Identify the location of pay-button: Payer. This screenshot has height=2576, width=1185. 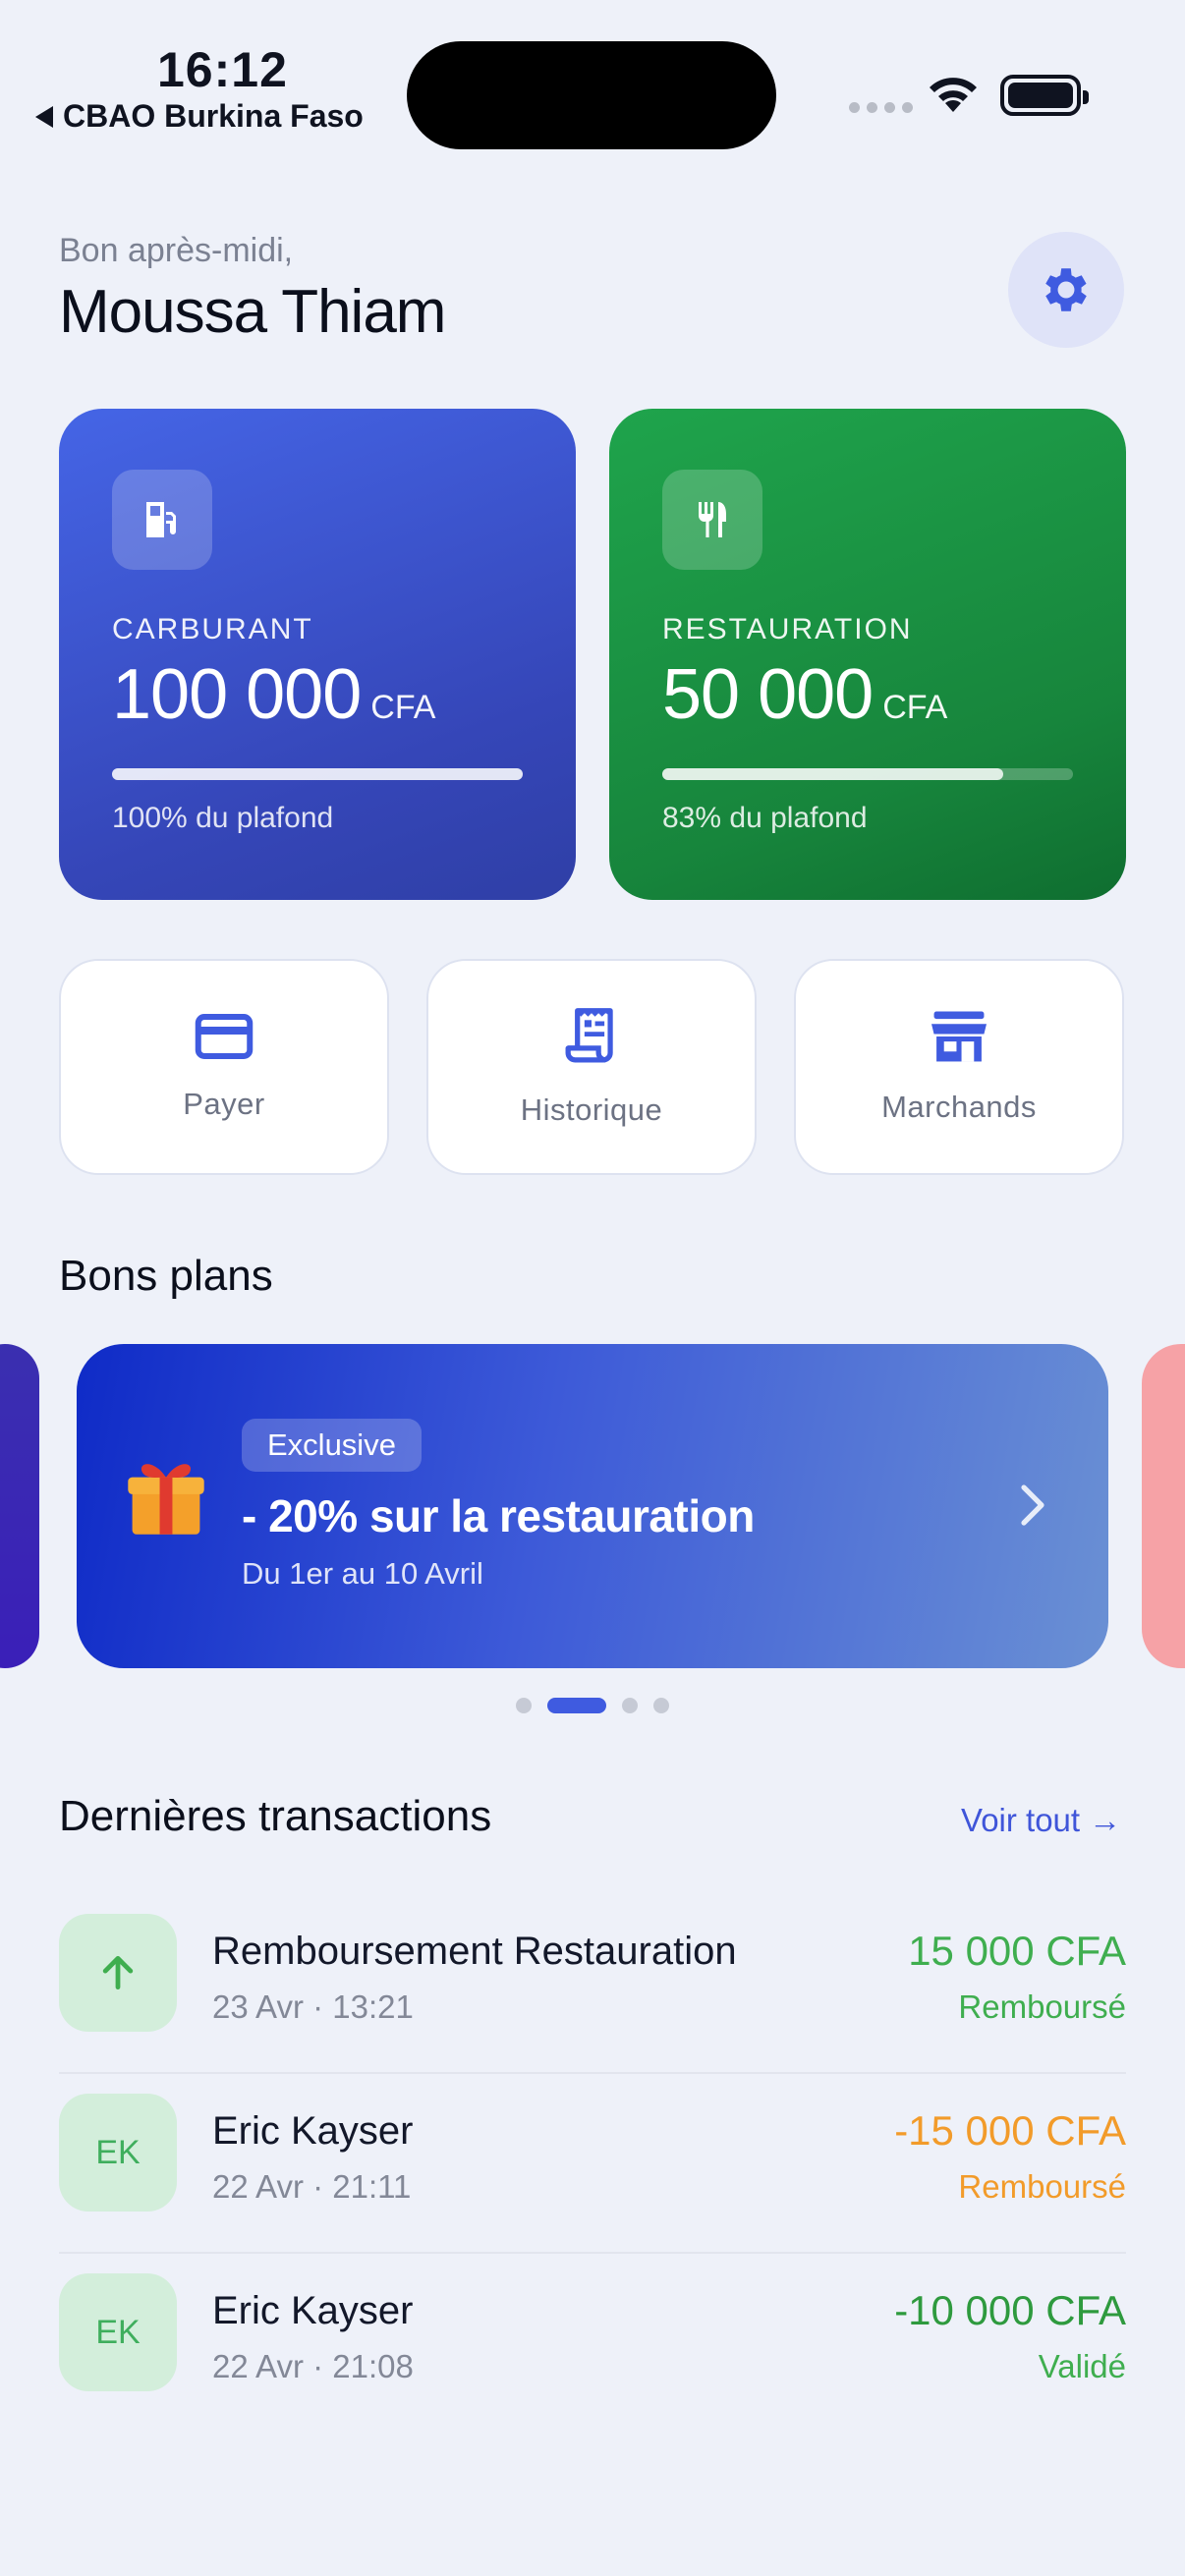
(224, 1067).